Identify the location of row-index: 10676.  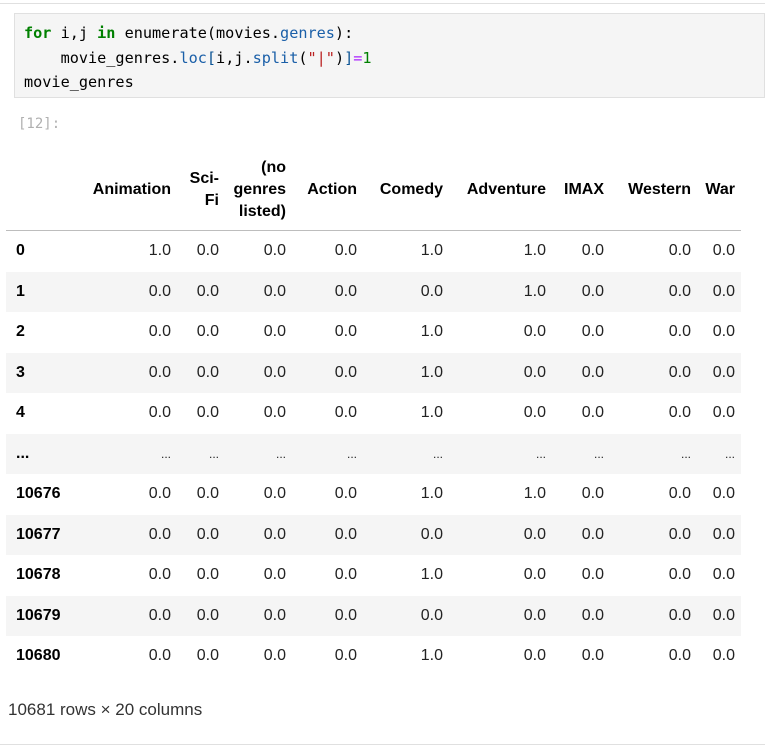
(38, 494).